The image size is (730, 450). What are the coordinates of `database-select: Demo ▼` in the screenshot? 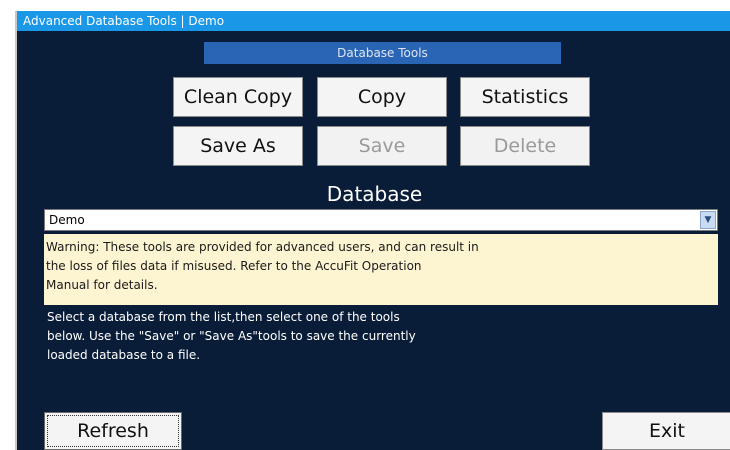 It's located at (381, 220).